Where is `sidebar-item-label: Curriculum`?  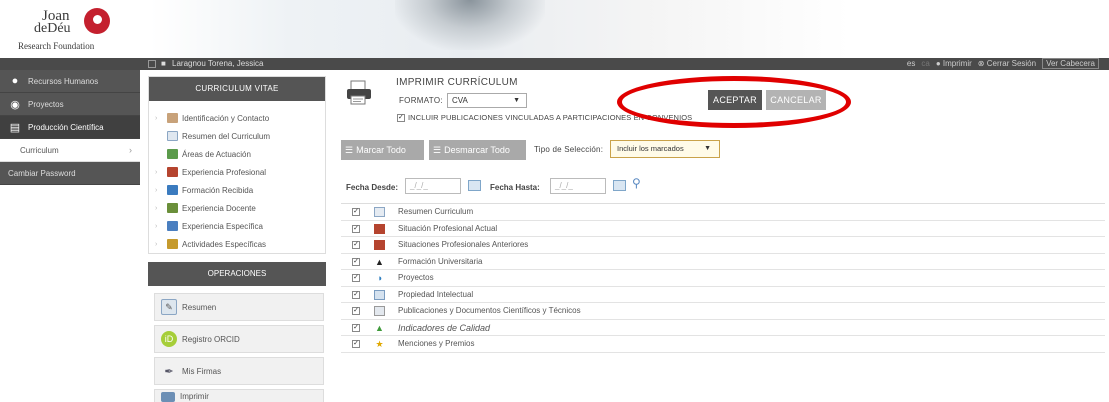 sidebar-item-label: Curriculum is located at coordinates (39, 150).